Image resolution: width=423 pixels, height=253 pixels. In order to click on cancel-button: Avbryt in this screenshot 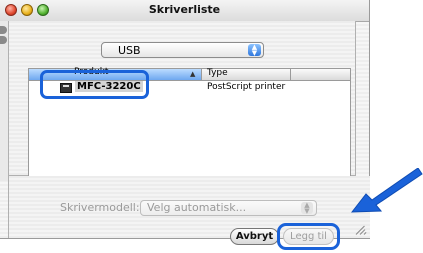, I will do `click(254, 236)`.